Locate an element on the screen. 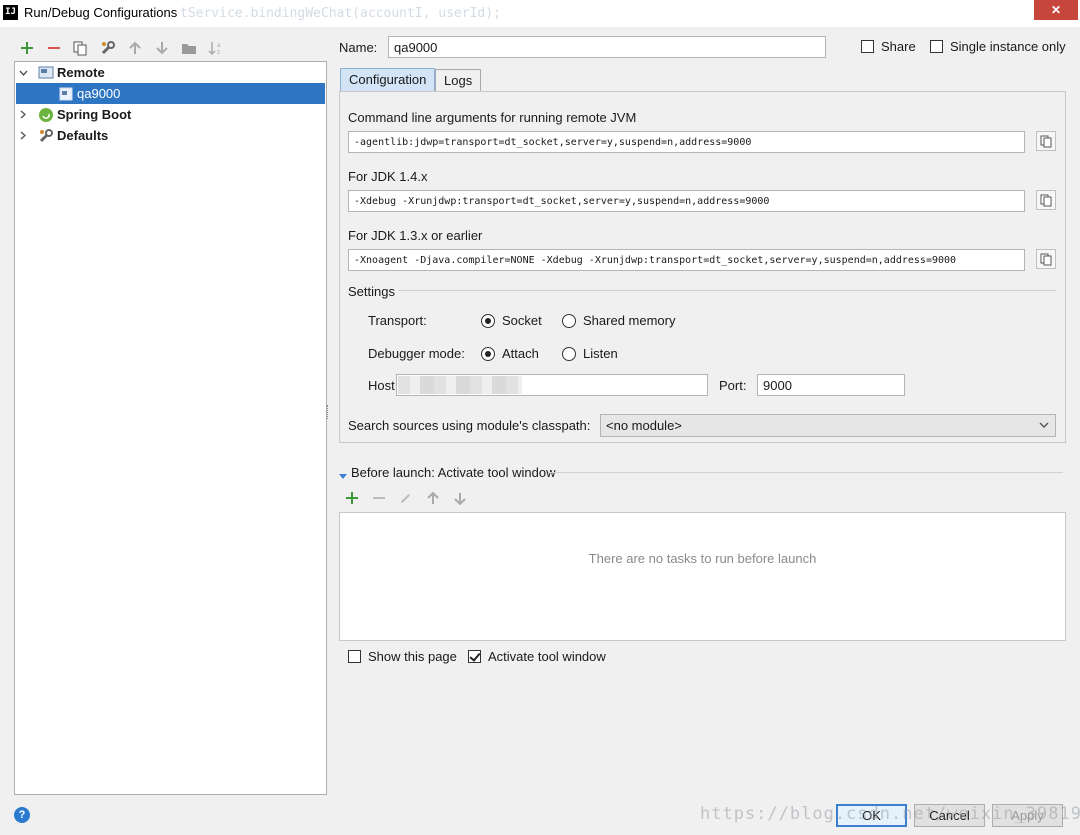  module-select-value: <no module> is located at coordinates (644, 425).